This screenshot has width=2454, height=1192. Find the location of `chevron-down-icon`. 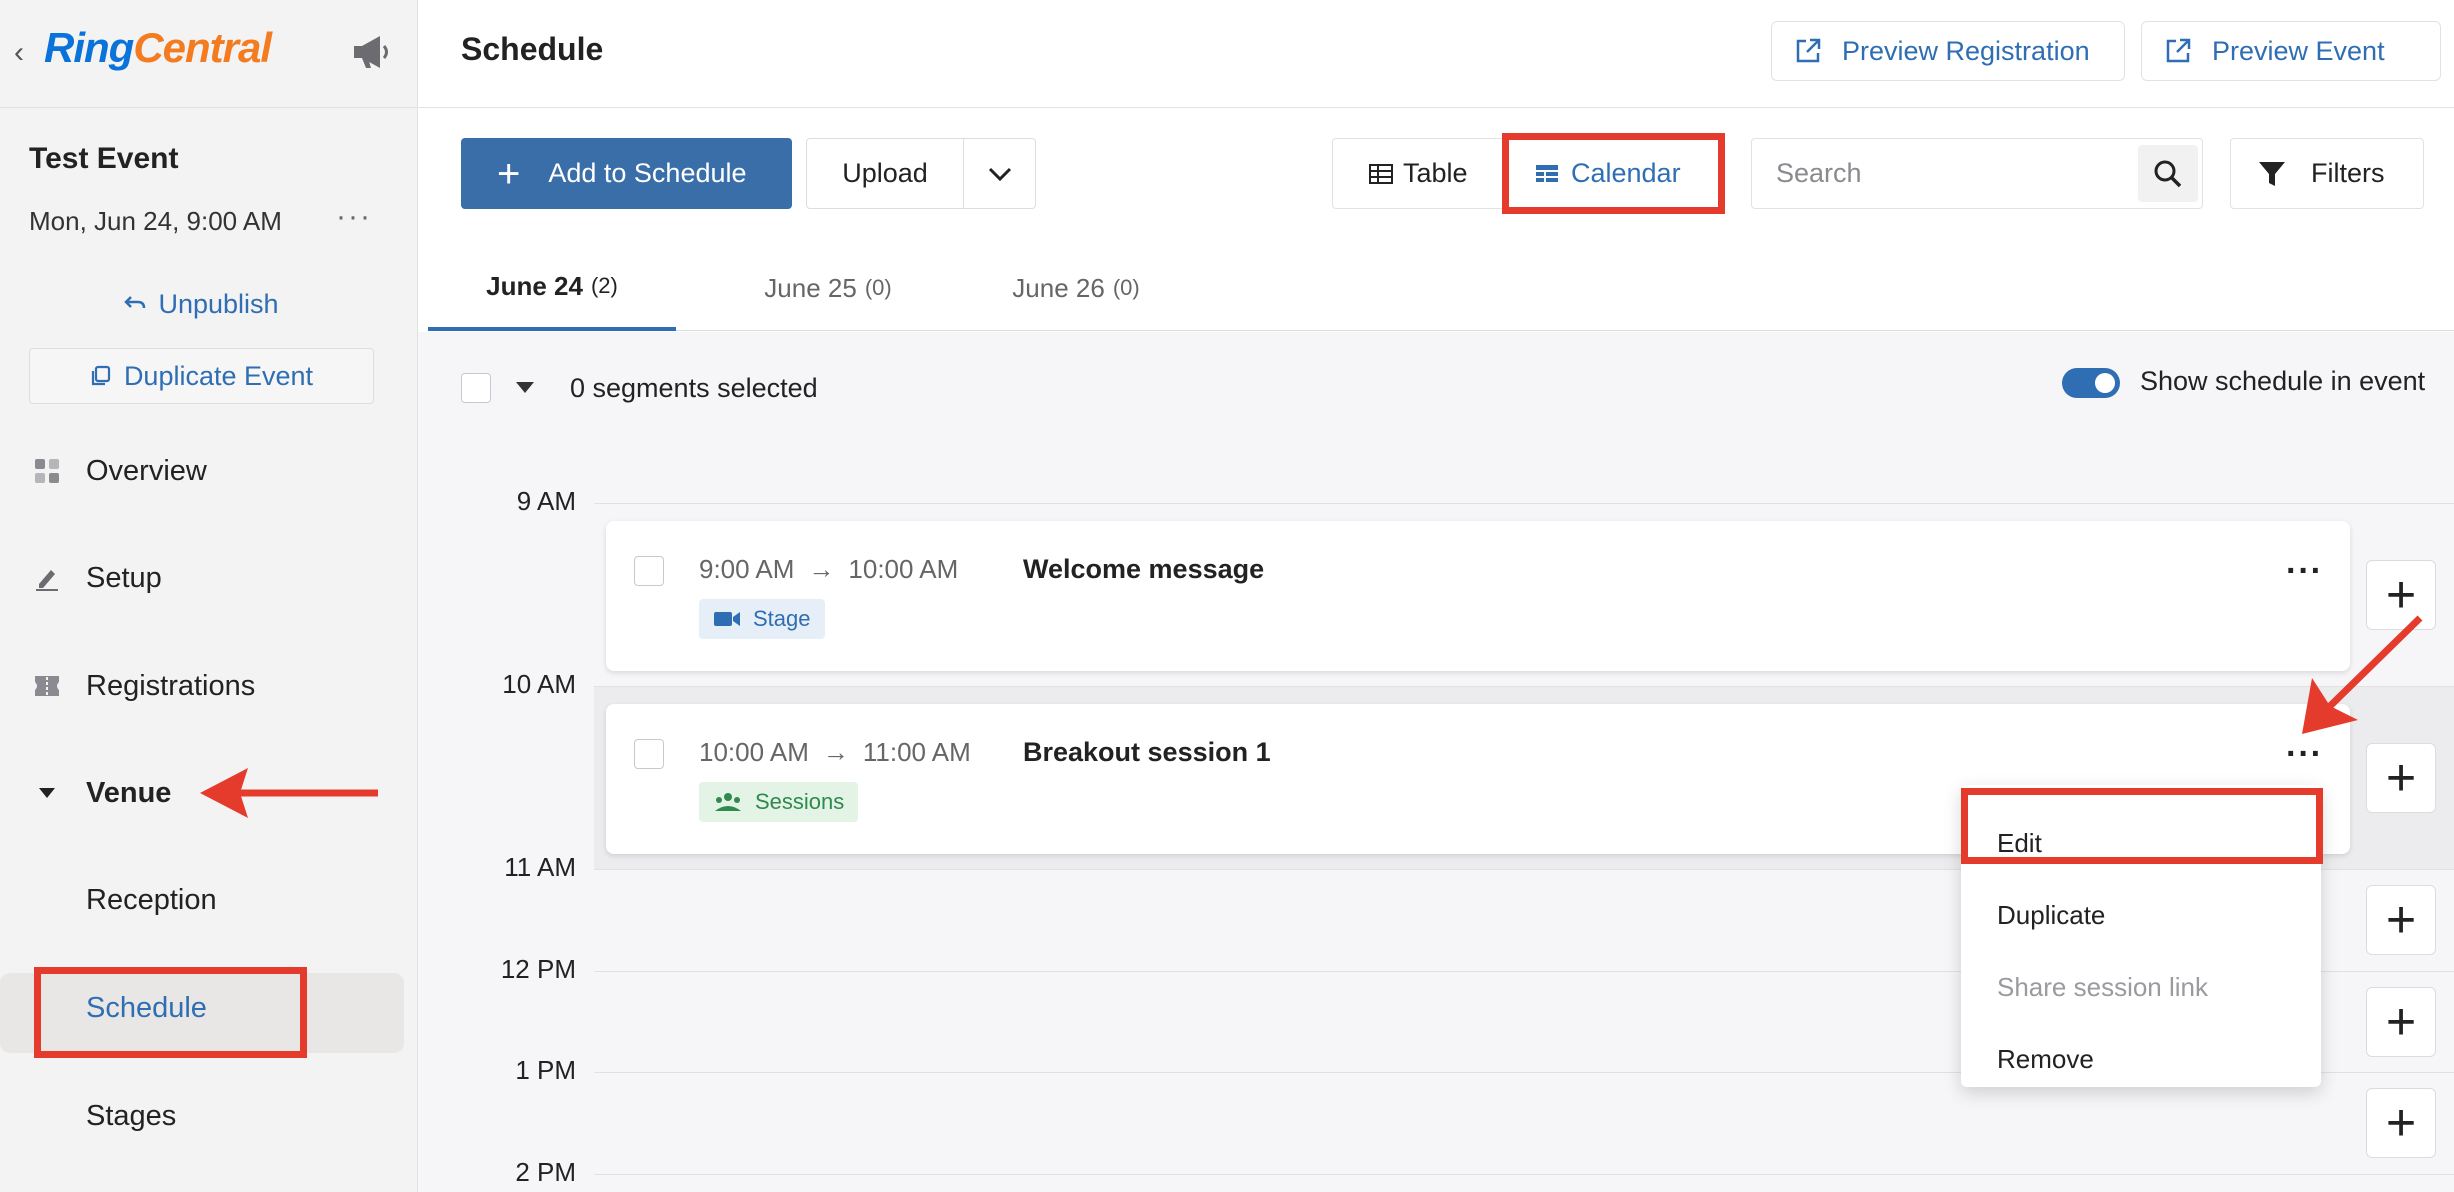

chevron-down-icon is located at coordinates (999, 174).